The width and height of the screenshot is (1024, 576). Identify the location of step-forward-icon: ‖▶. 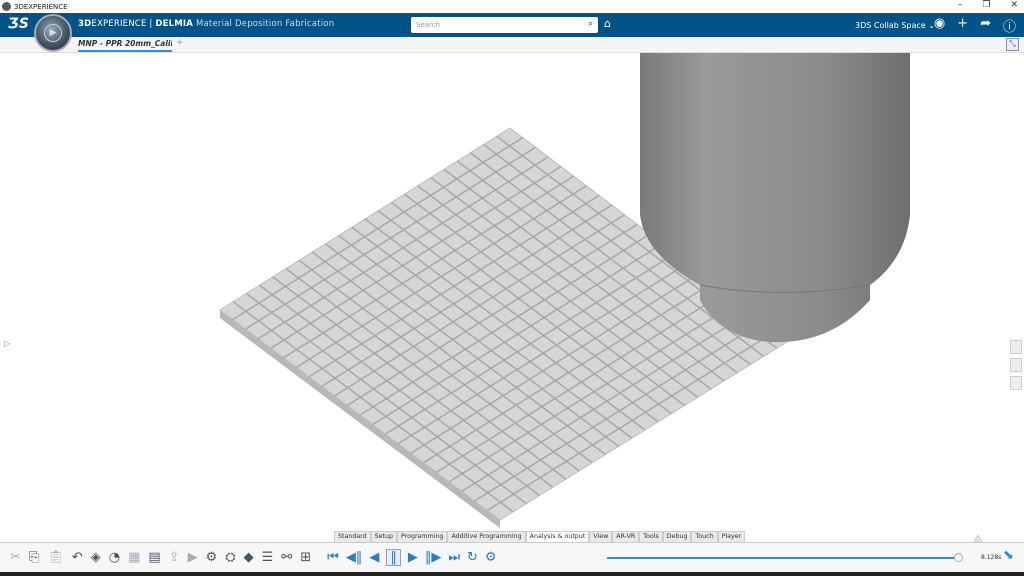
(433, 557).